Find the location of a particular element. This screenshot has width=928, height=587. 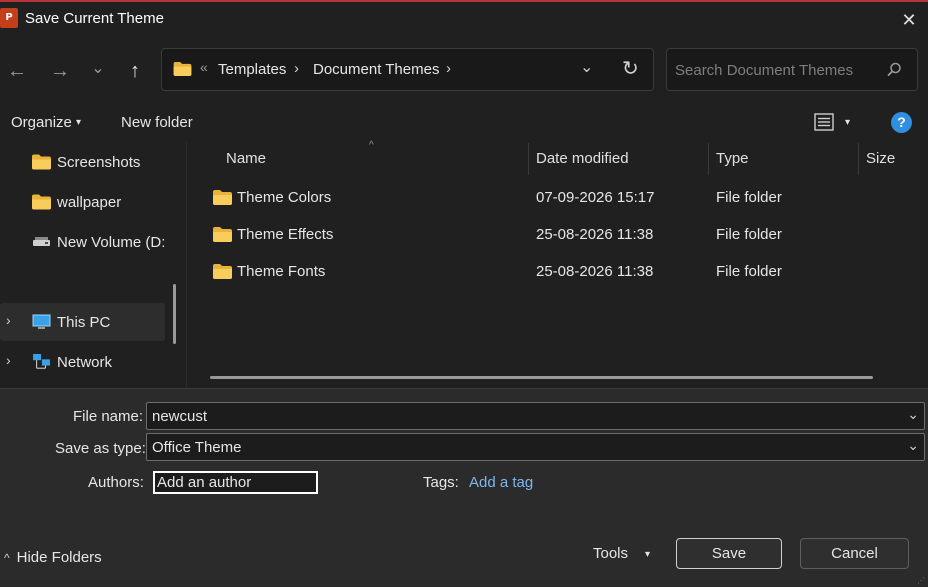

nav-item-label: New Volume (D: is located at coordinates (111, 242).